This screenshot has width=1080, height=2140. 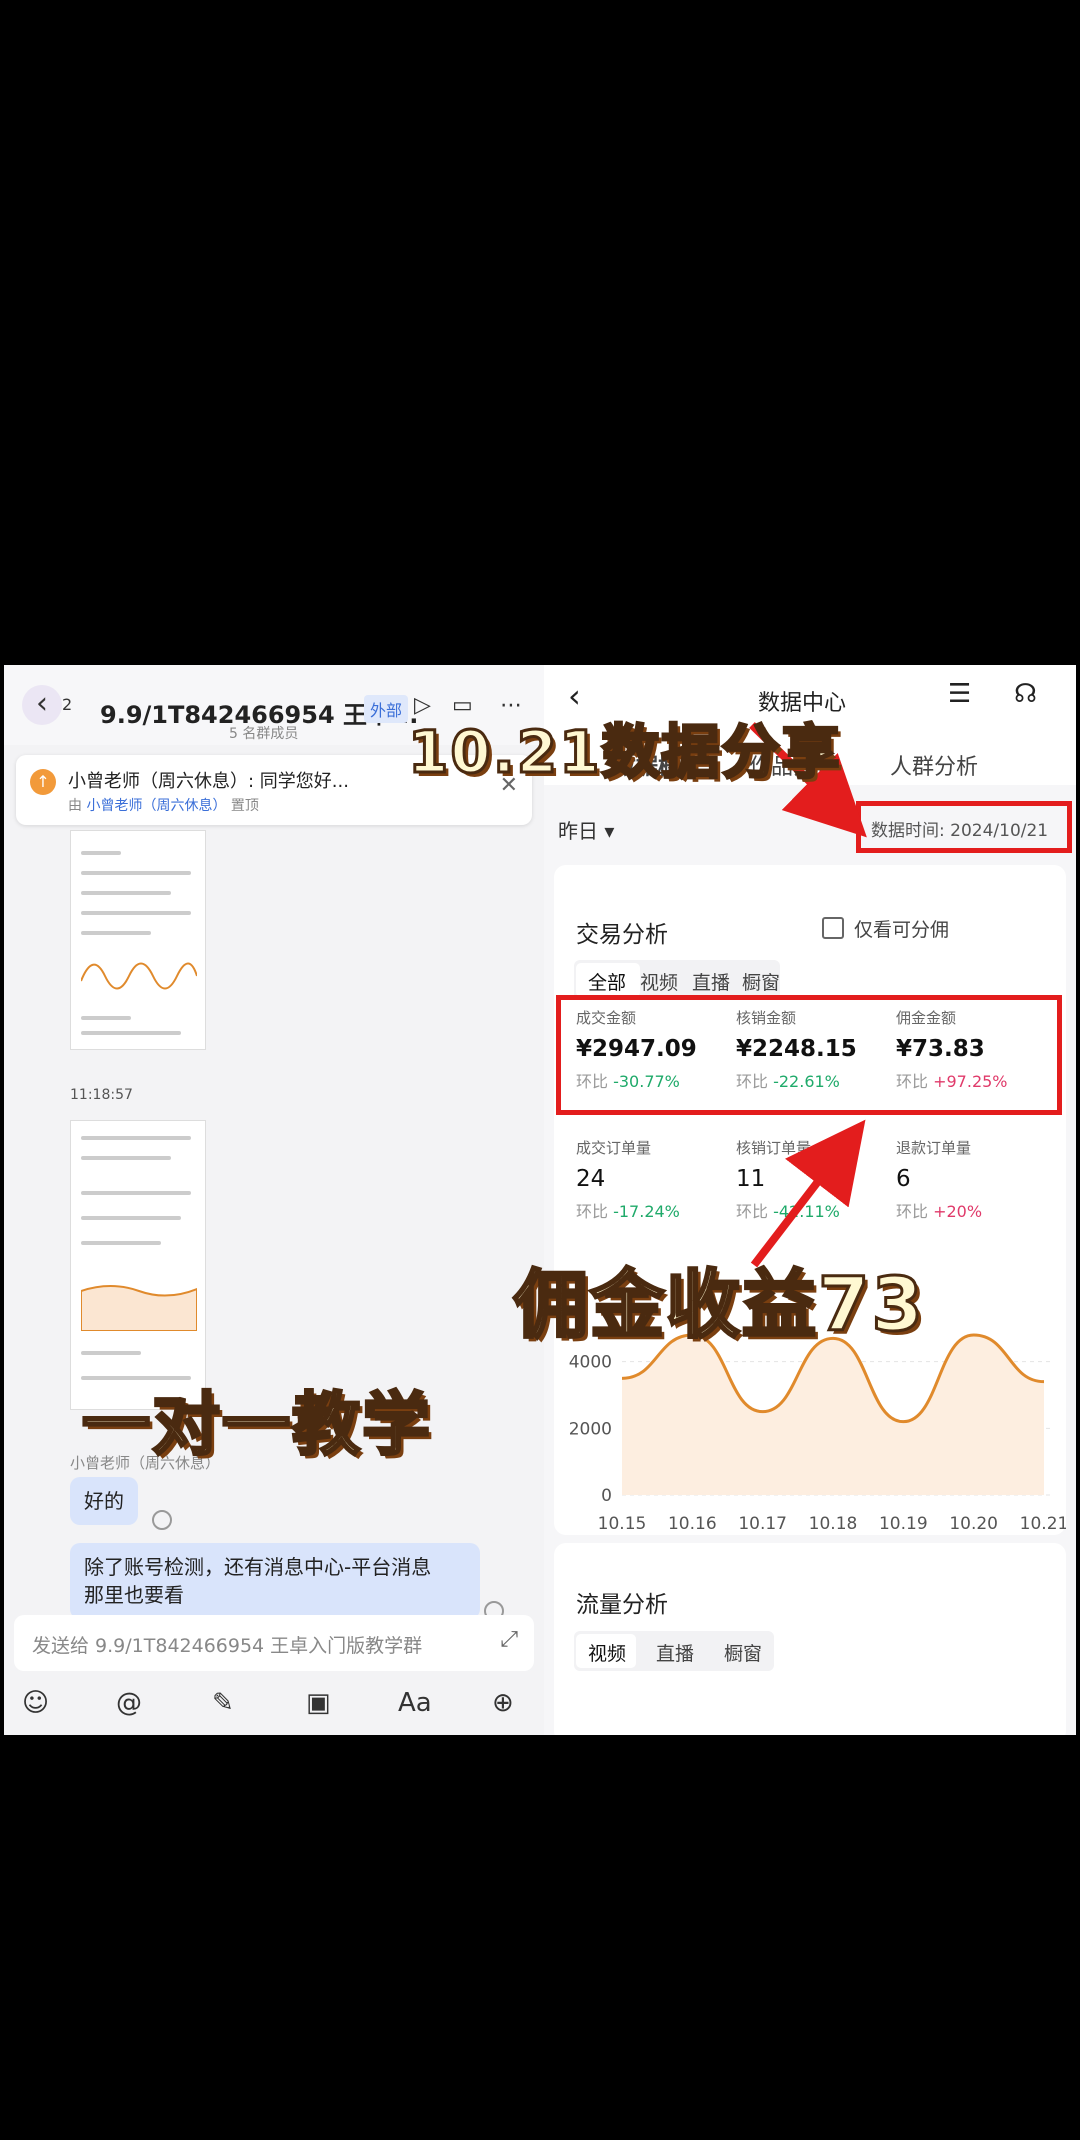 I want to click on overlay-title: 10.21数据分享, so click(x=624, y=752).